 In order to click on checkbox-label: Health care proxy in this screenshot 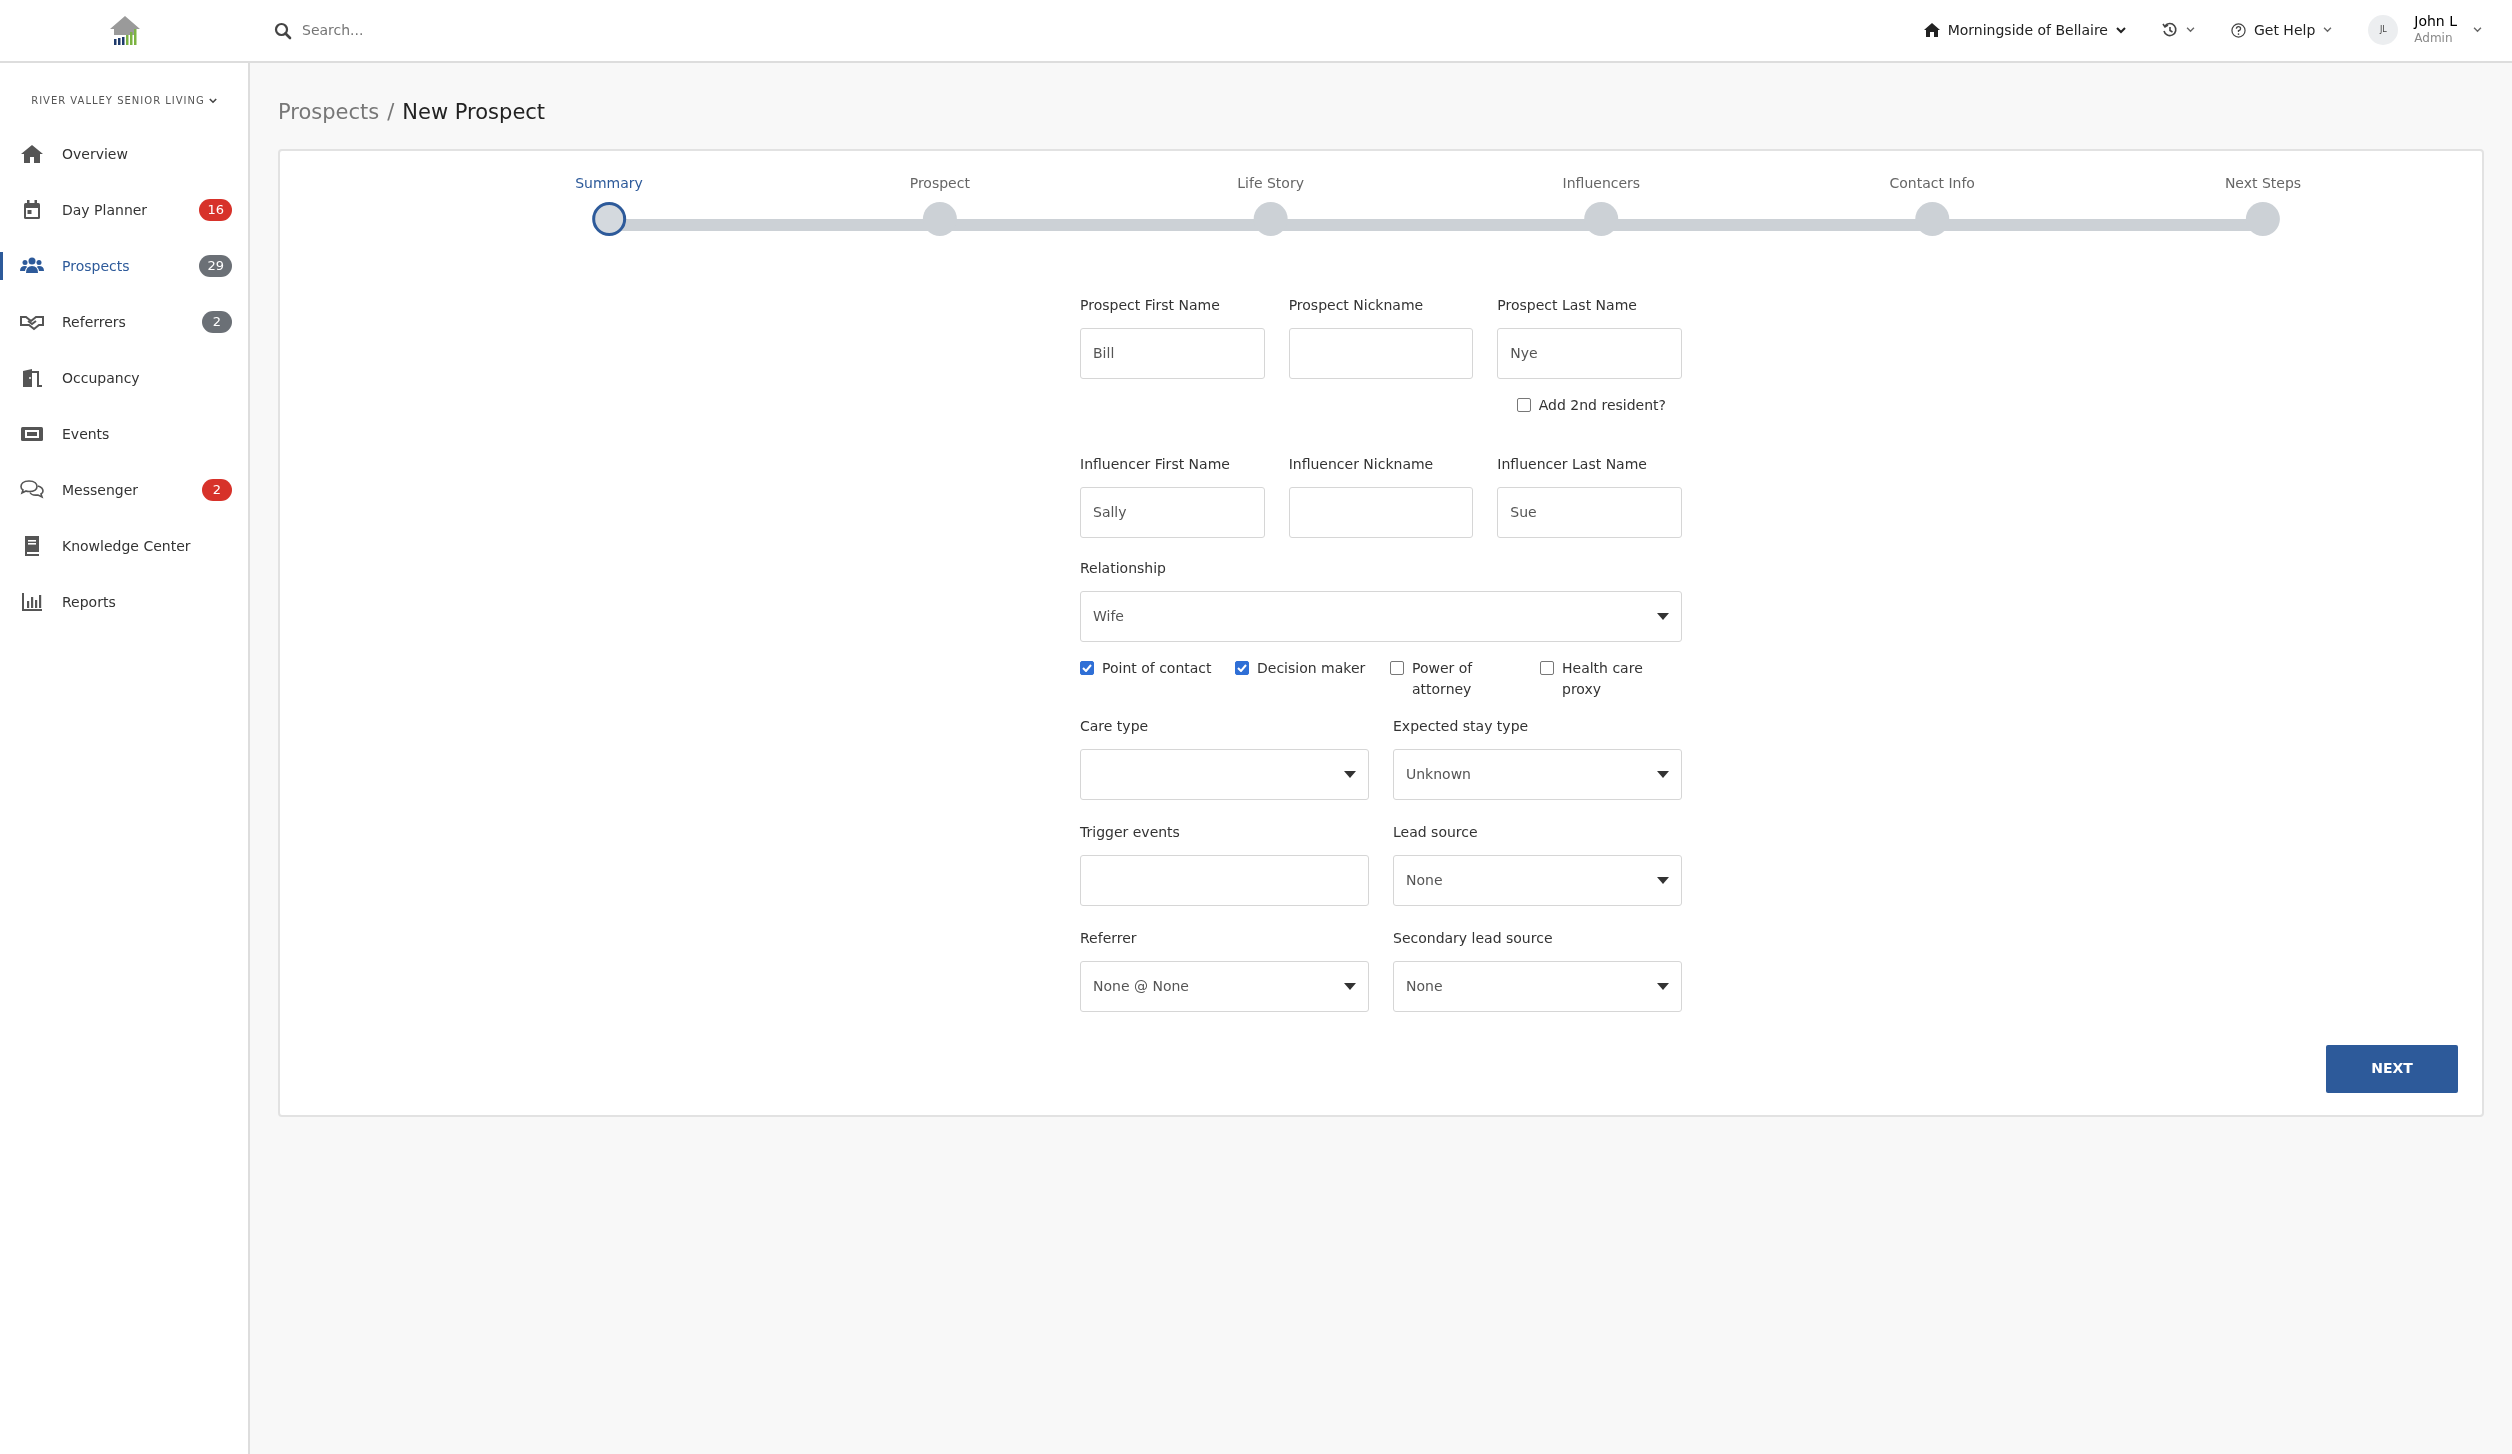, I will do `click(1603, 678)`.